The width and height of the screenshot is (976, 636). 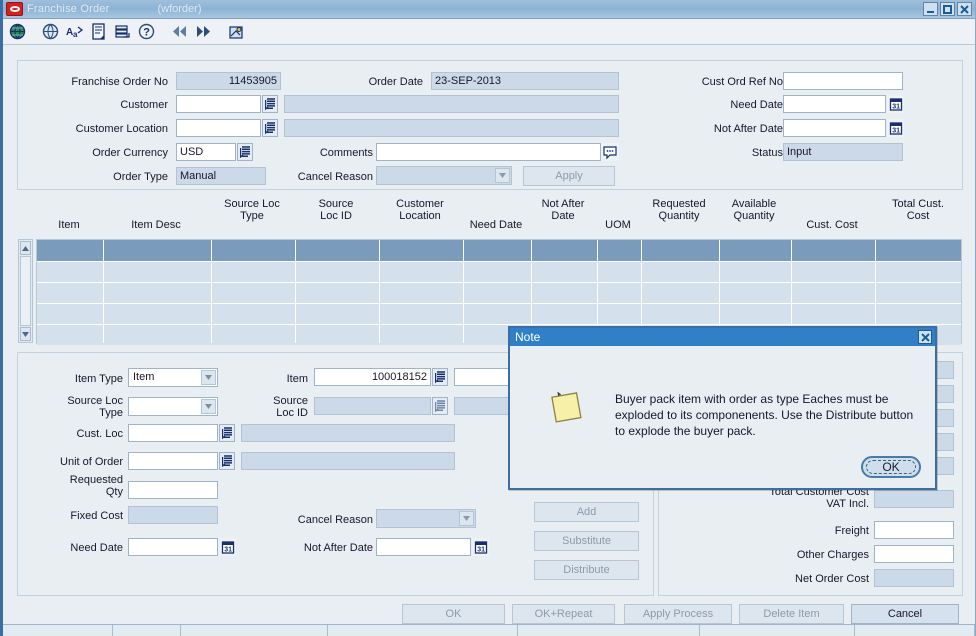 What do you see at coordinates (914, 530) in the screenshot?
I see `freight-field` at bounding box center [914, 530].